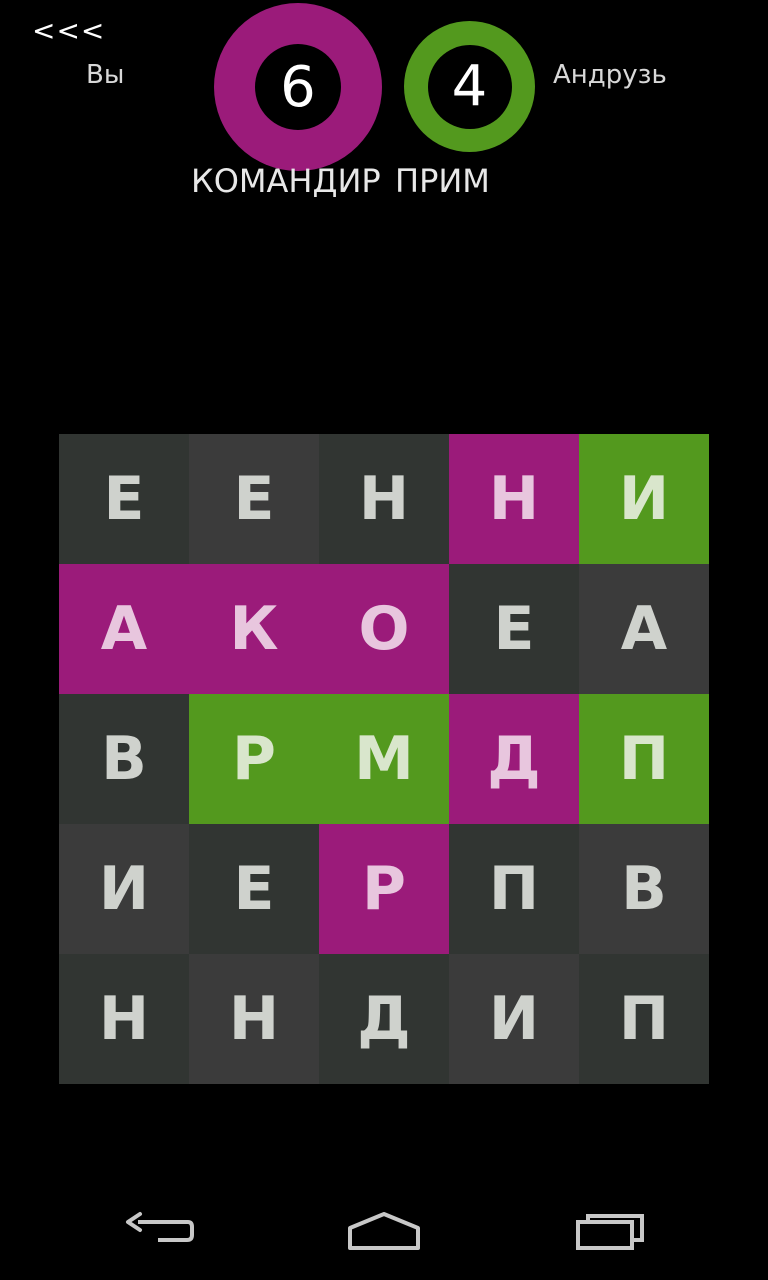  I want to click on last-word-you: КОМАНДИР, so click(286, 181).